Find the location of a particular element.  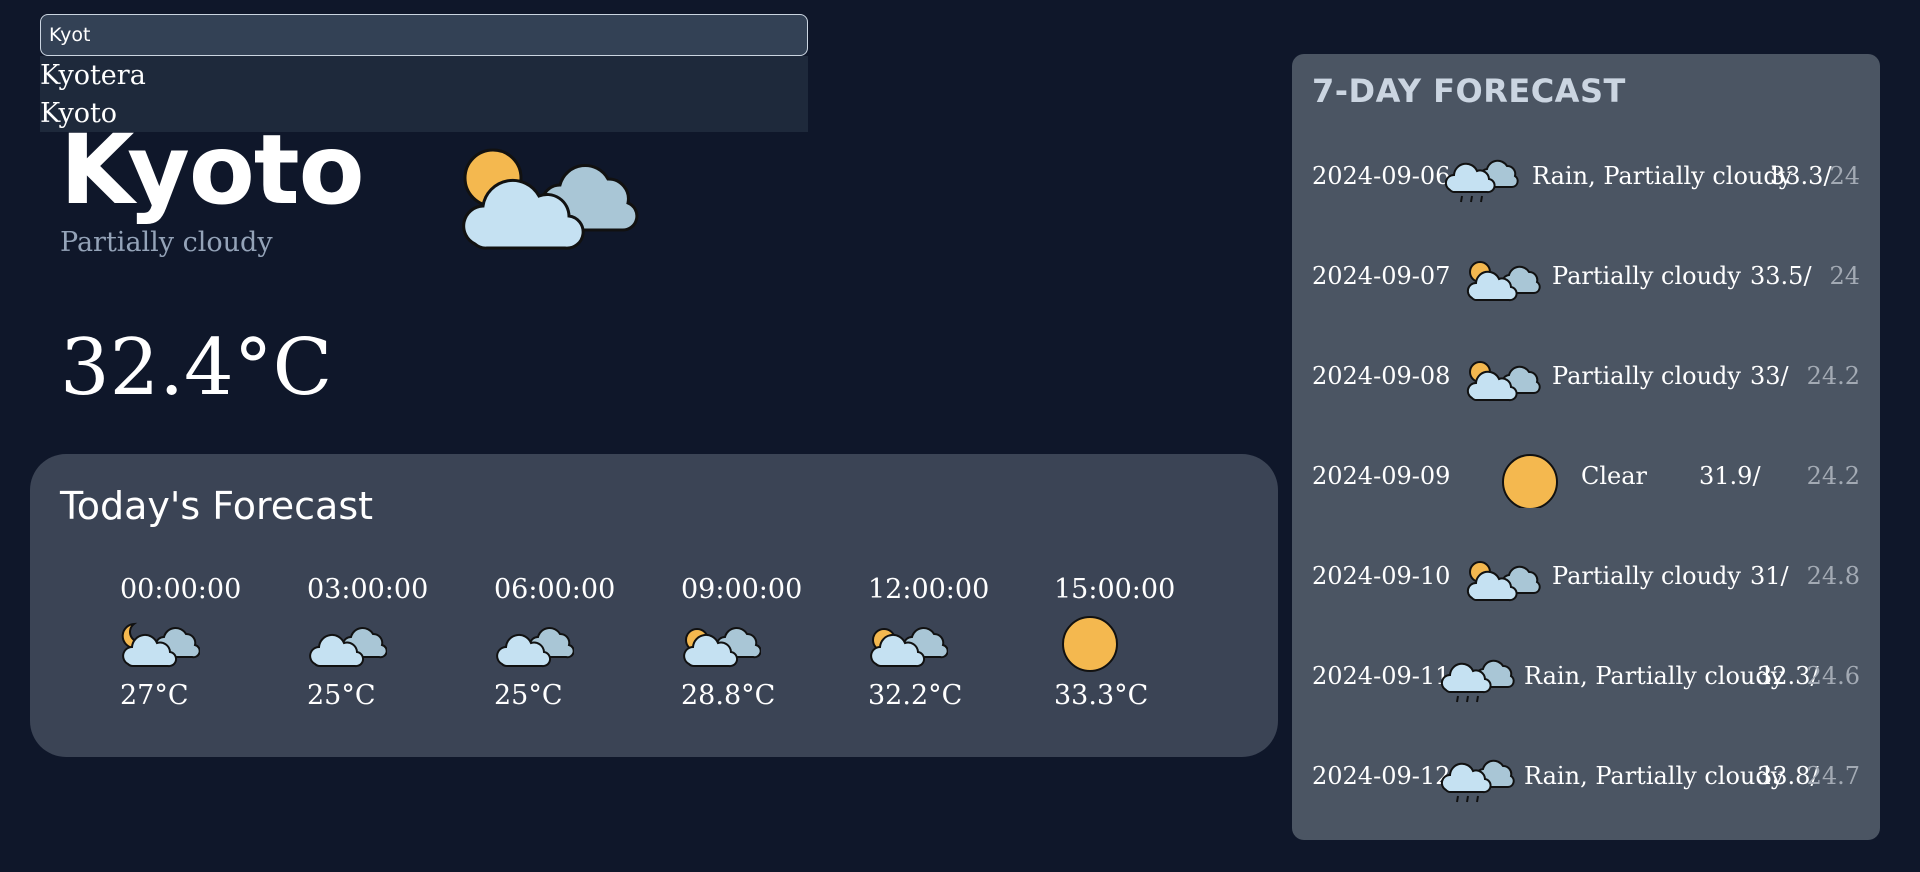

day-date: 2024-09-06 is located at coordinates (1381, 176).